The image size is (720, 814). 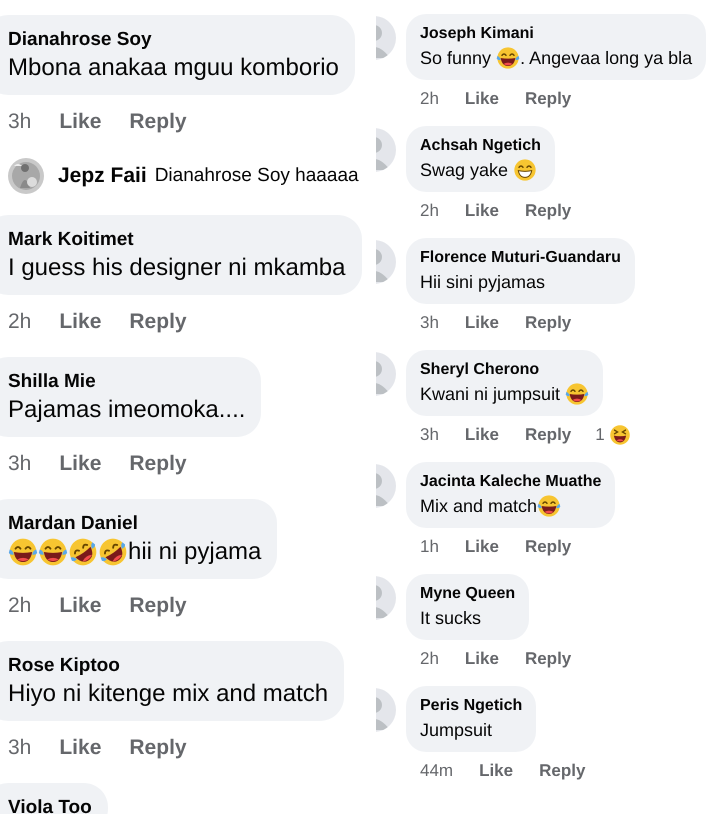 What do you see at coordinates (520, 258) in the screenshot?
I see `author-name: Florence Muturi-Guandaru` at bounding box center [520, 258].